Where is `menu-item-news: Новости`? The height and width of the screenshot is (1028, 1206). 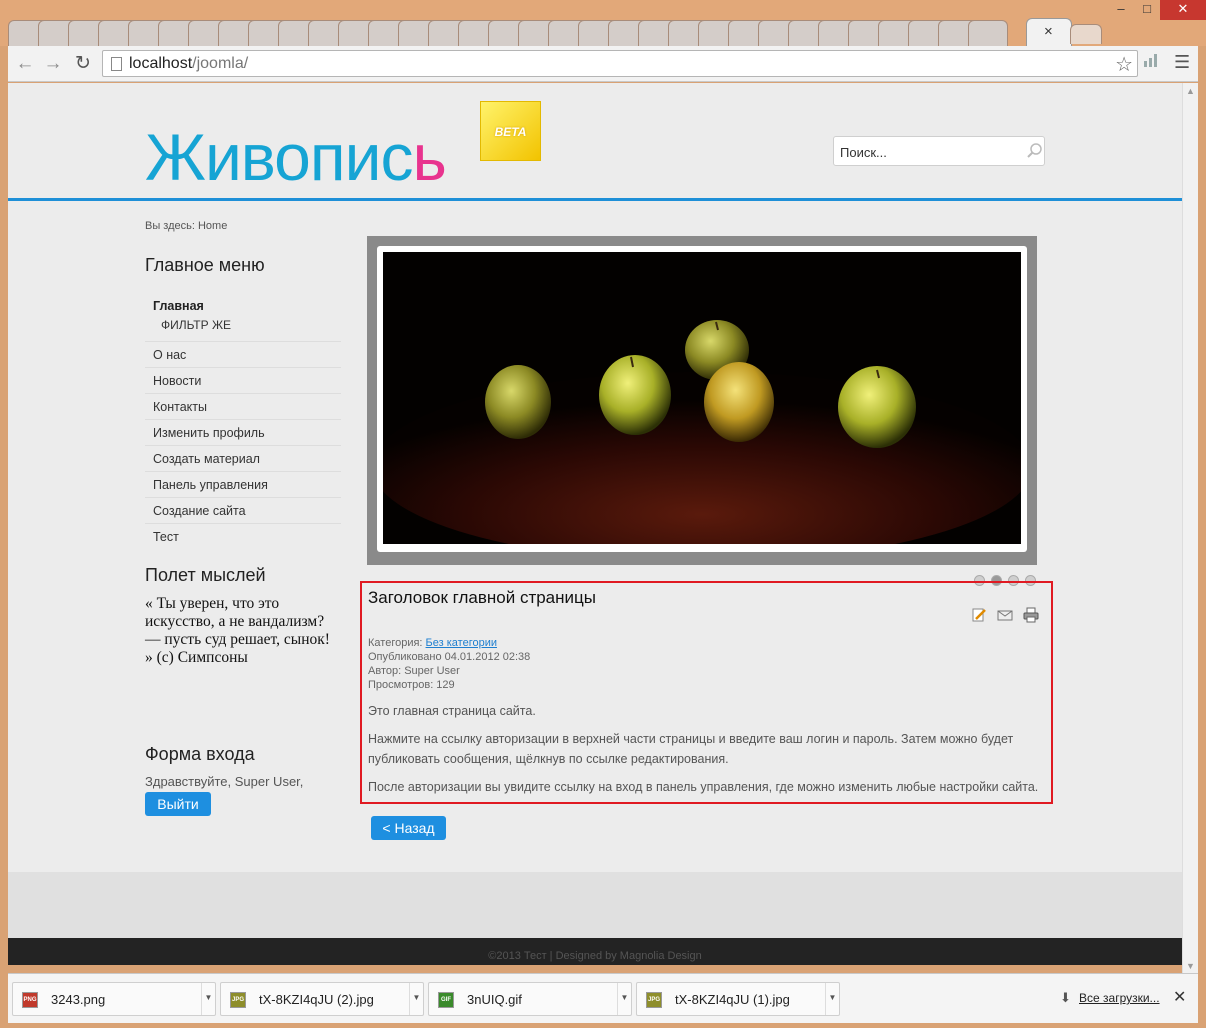
menu-item-news: Новости is located at coordinates (243, 381).